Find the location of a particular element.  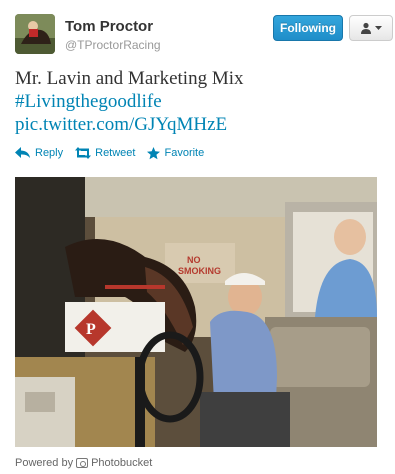

following-button: Following is located at coordinates (308, 28).